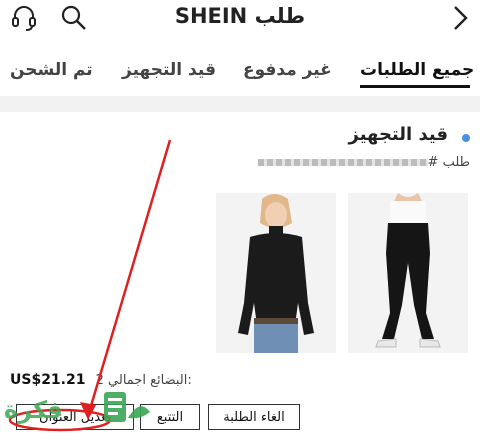 Image resolution: width=480 pixels, height=442 pixels. I want to click on order-number-label: طلب #, so click(448, 162).